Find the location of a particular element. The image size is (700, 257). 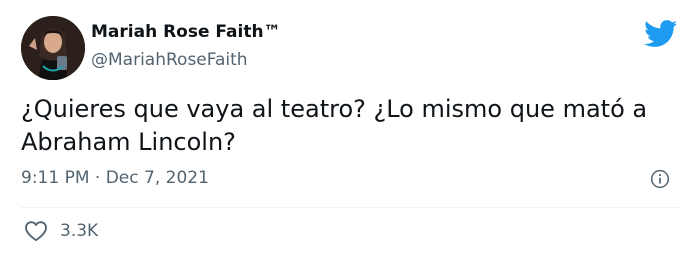

avatar-image is located at coordinates (53, 48).